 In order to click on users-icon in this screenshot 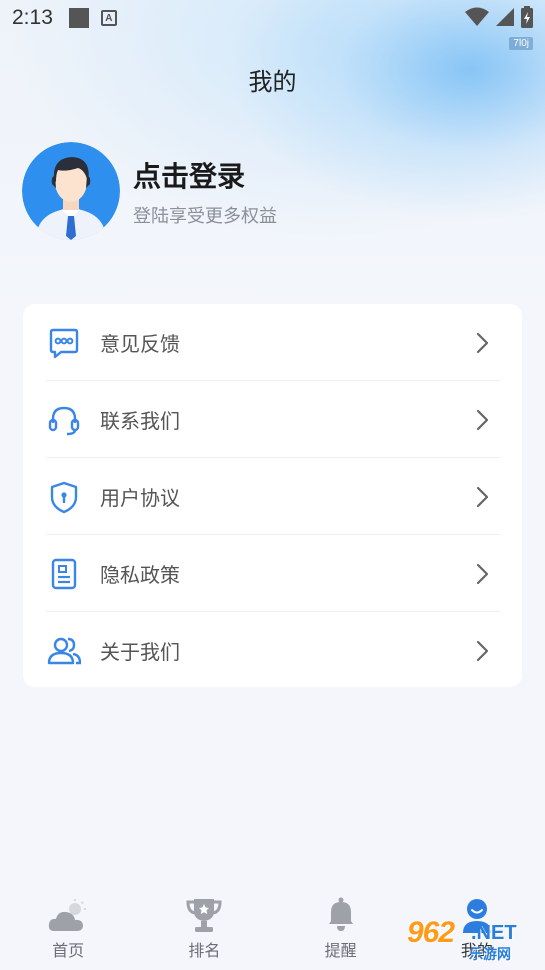, I will do `click(64, 651)`.